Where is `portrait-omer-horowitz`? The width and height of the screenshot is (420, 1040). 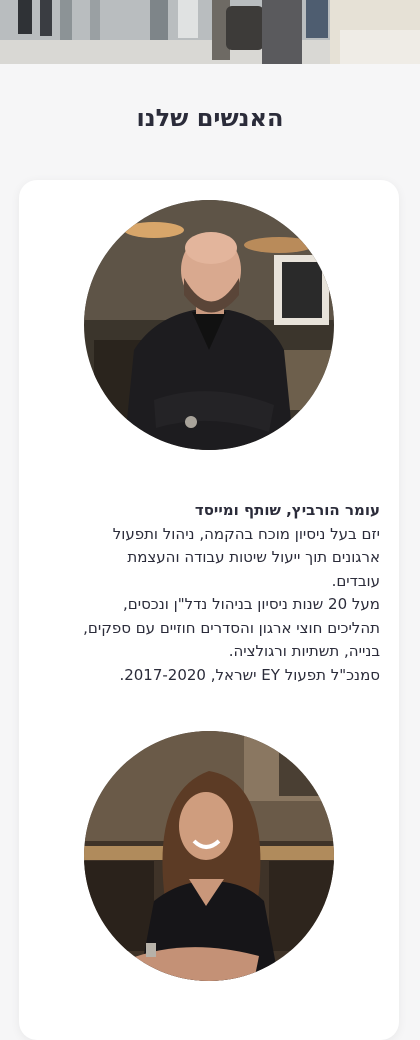
portrait-omer-horowitz is located at coordinates (209, 325).